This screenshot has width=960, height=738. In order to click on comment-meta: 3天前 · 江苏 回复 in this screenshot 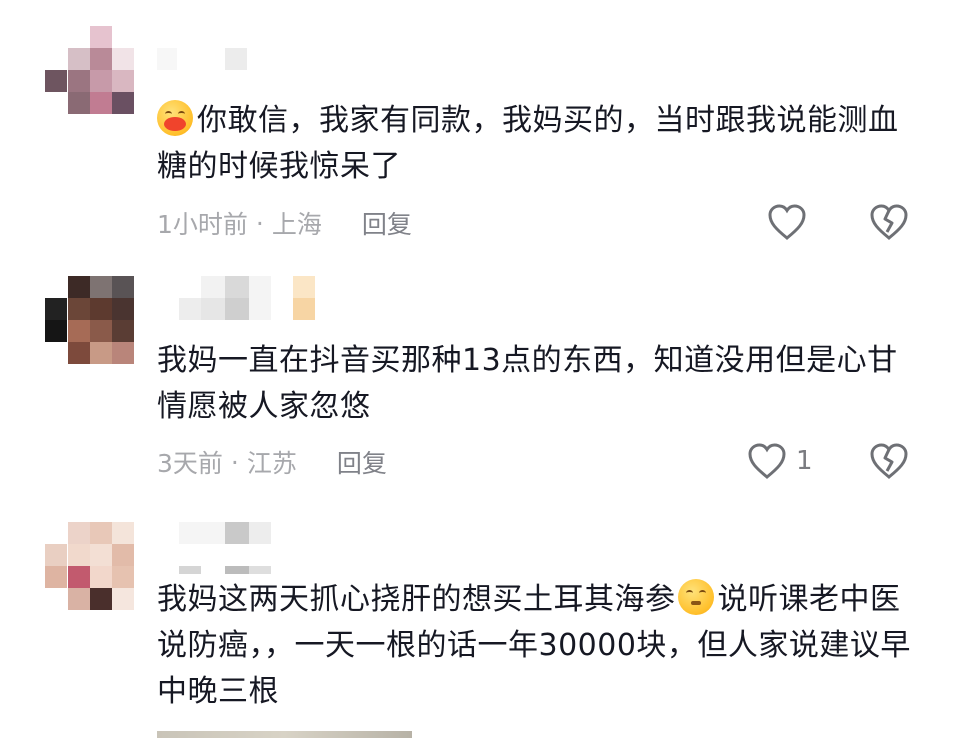, I will do `click(272, 462)`.